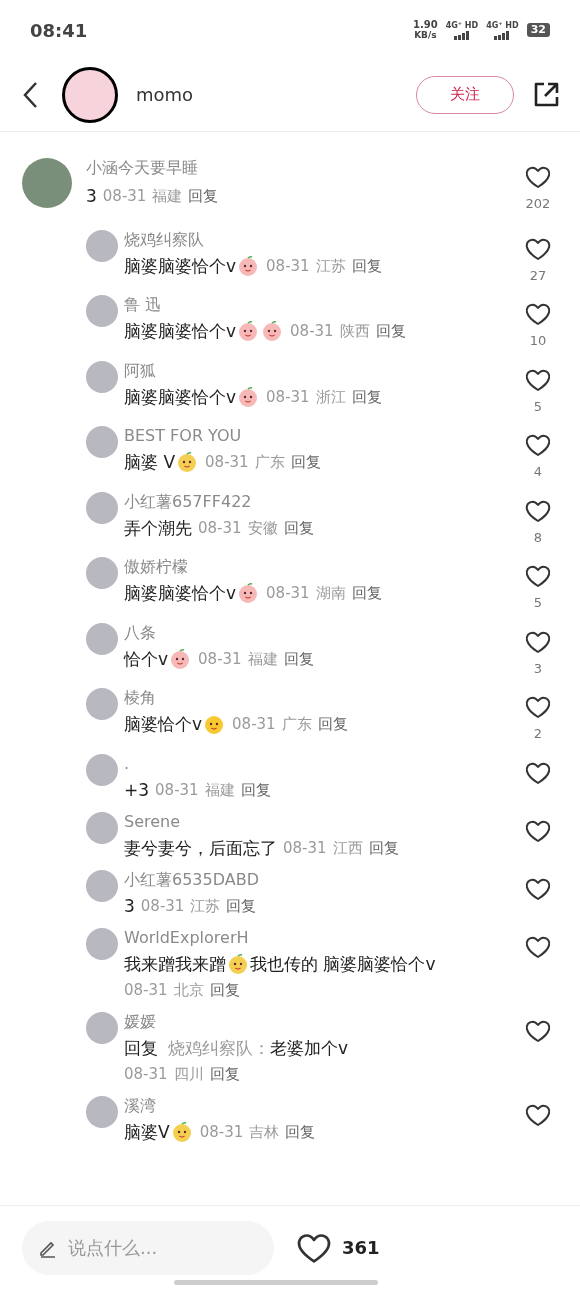  I want to click on commenter-name: 小红薯6535DABD, so click(321, 879).